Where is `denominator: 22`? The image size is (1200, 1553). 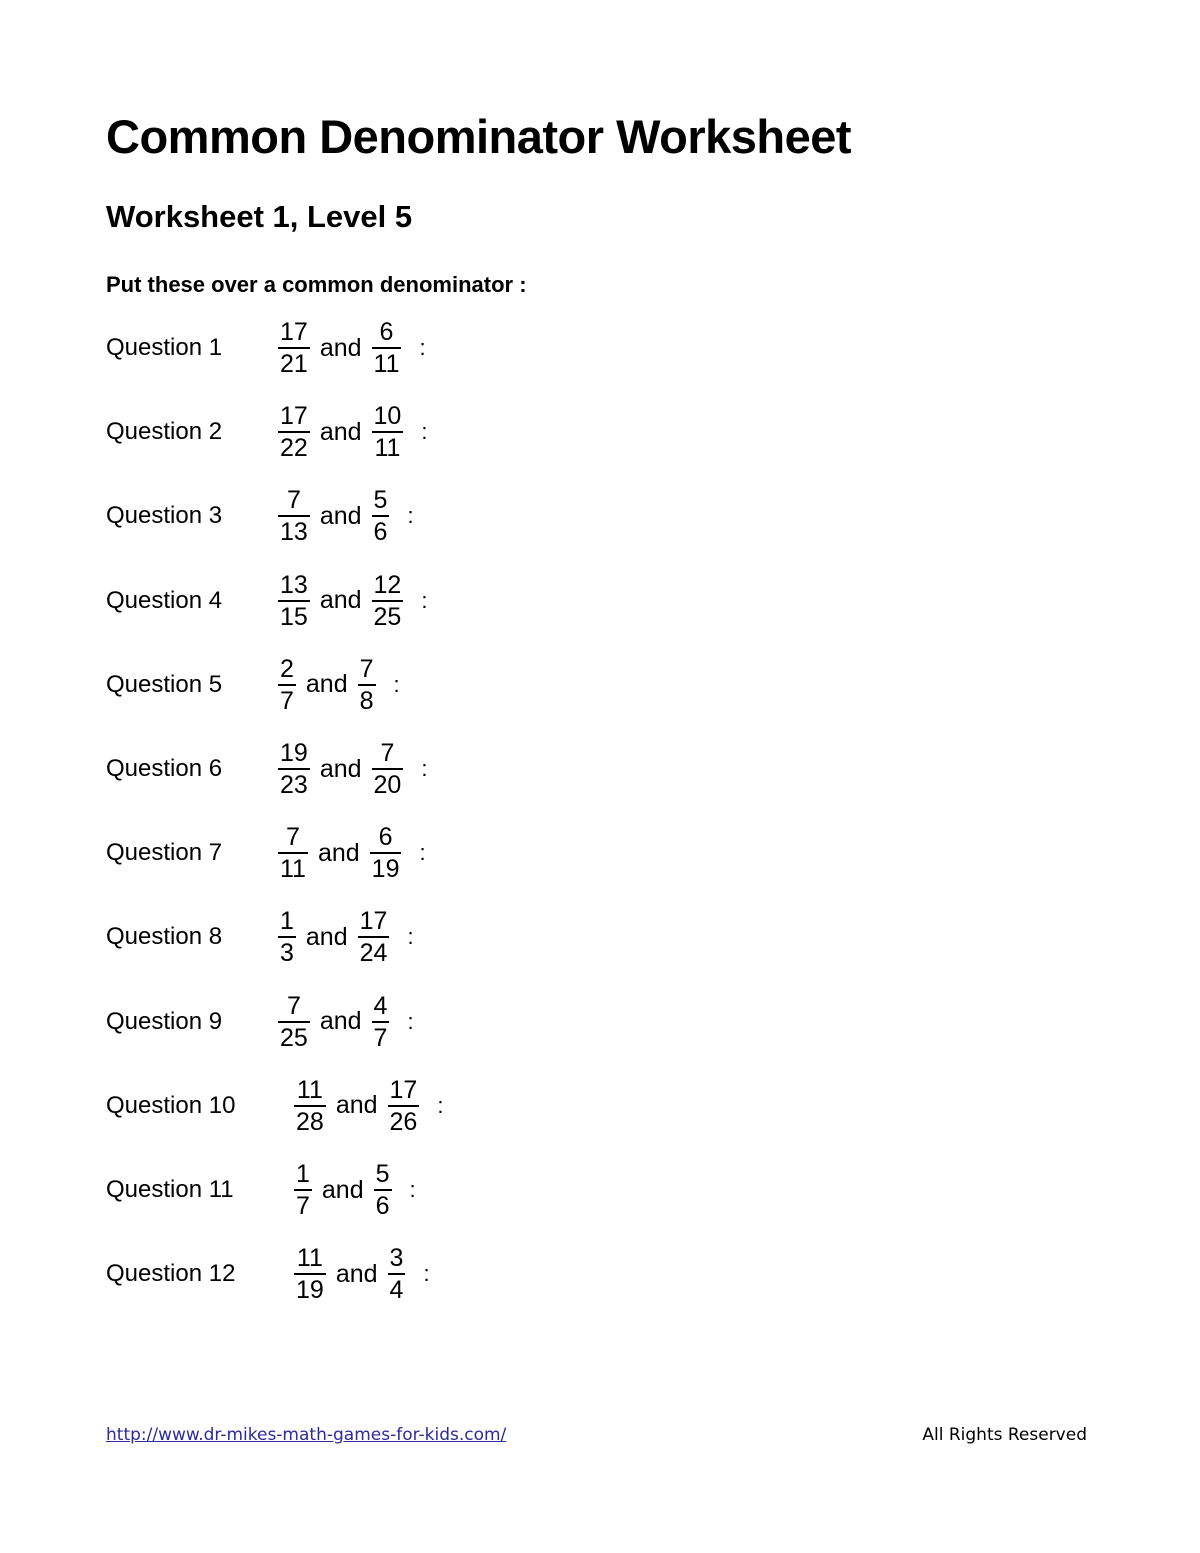
denominator: 22 is located at coordinates (294, 448).